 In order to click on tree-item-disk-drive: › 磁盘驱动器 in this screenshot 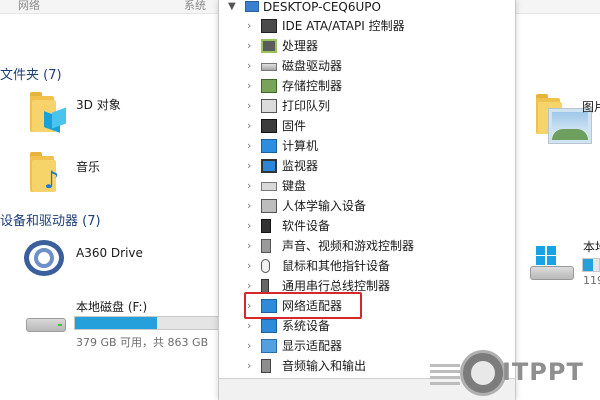, I will do `click(367, 66)`.